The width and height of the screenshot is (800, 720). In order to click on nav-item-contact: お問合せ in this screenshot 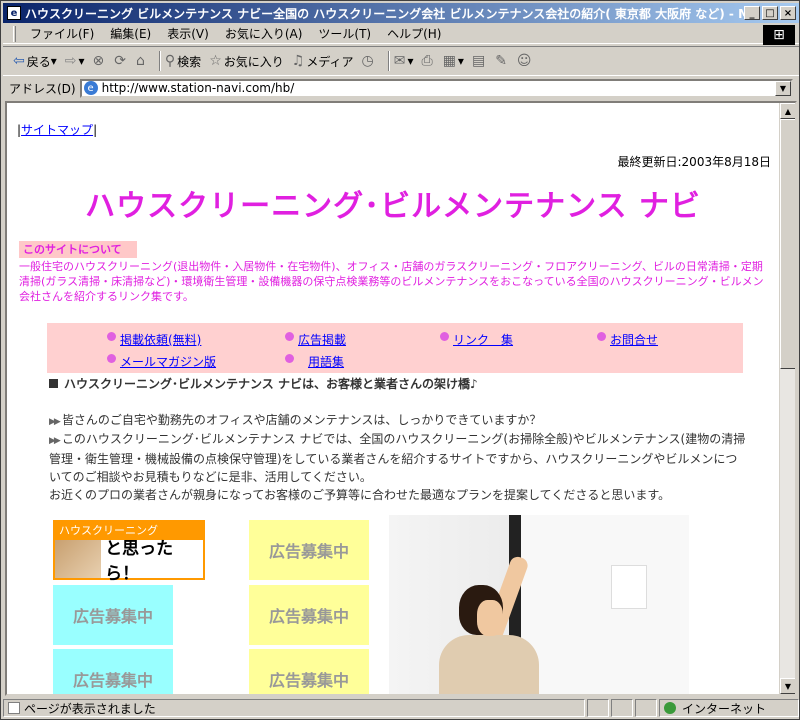, I will do `click(627, 339)`.